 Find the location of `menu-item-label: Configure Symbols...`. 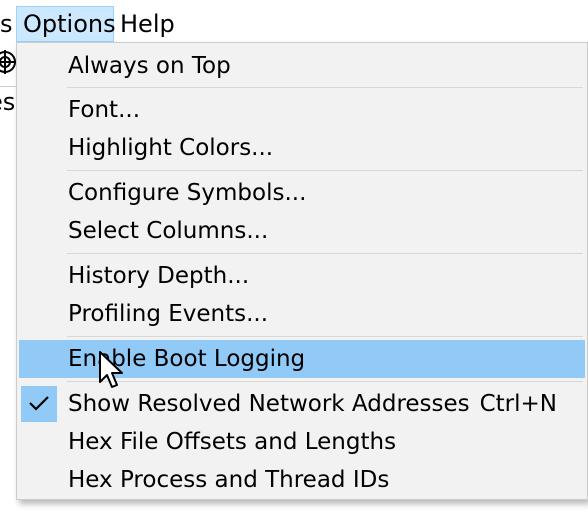

menu-item-label: Configure Symbols... is located at coordinates (187, 193).